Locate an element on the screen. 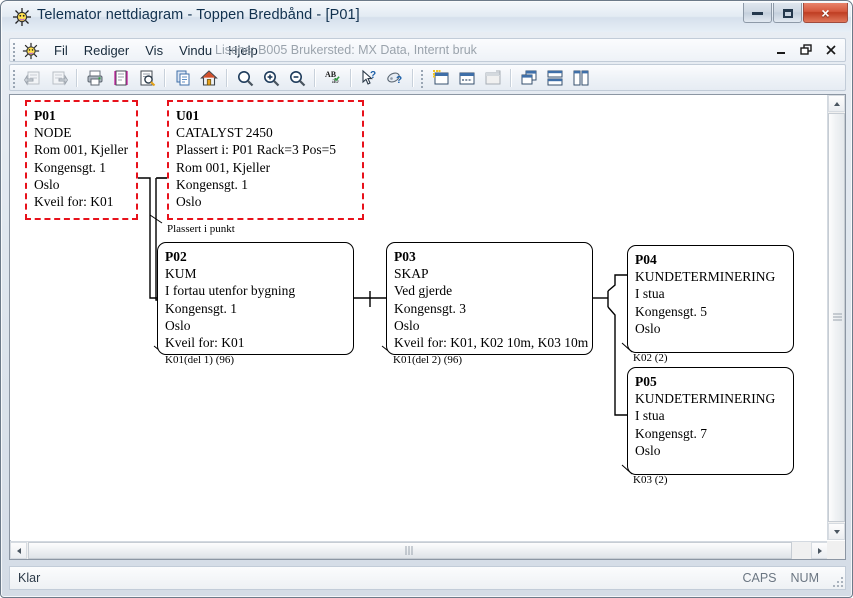 The width and height of the screenshot is (853, 598). maximize-icon is located at coordinates (787, 13).